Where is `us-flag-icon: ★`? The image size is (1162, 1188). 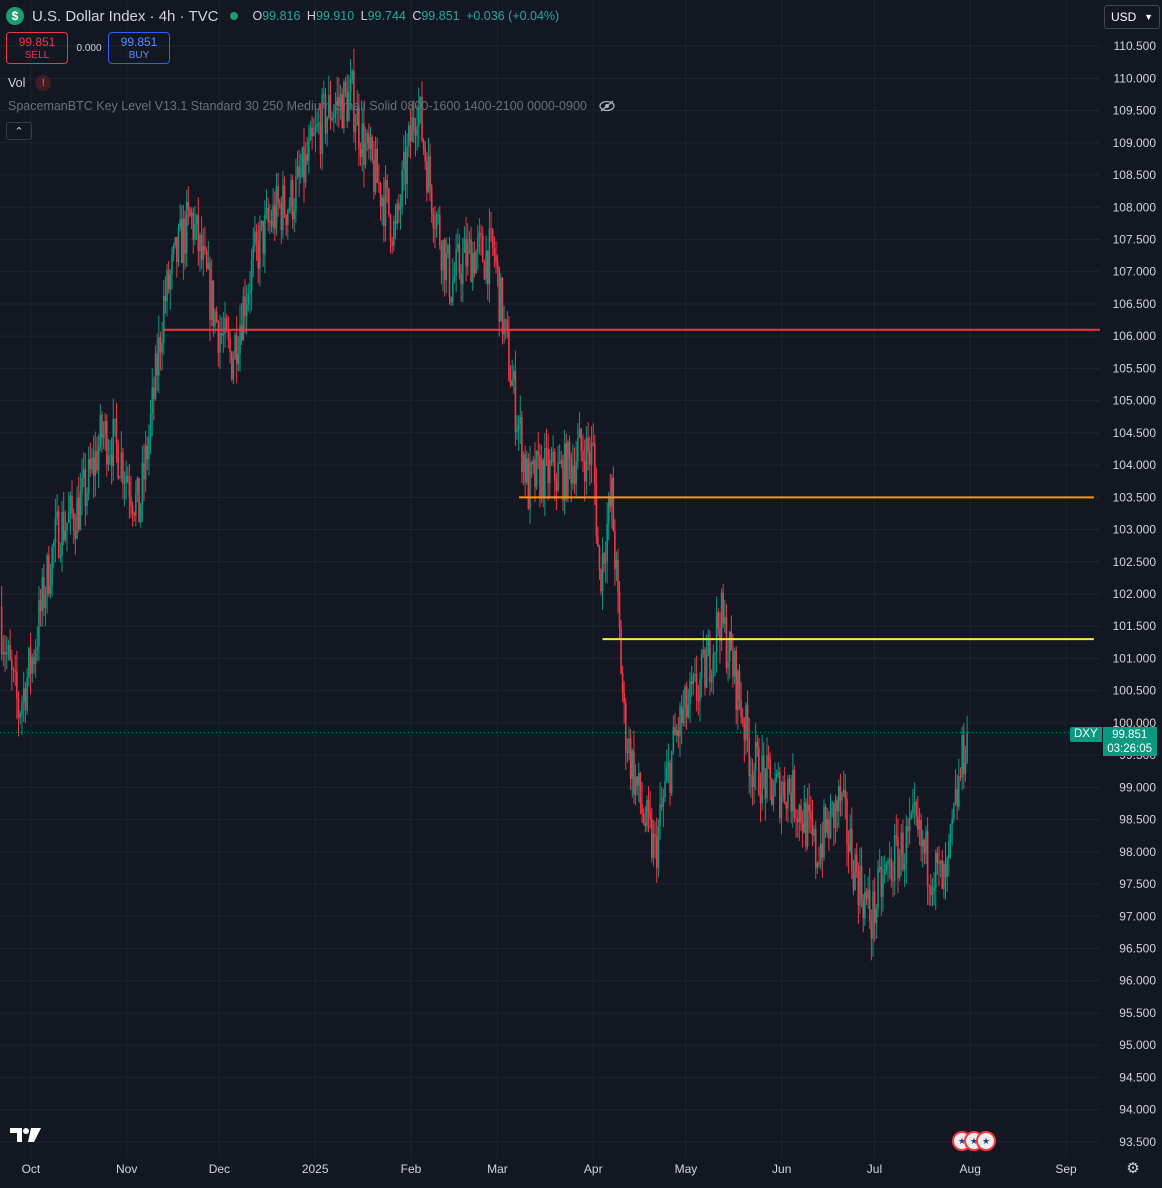 us-flag-icon: ★ is located at coordinates (986, 1141).